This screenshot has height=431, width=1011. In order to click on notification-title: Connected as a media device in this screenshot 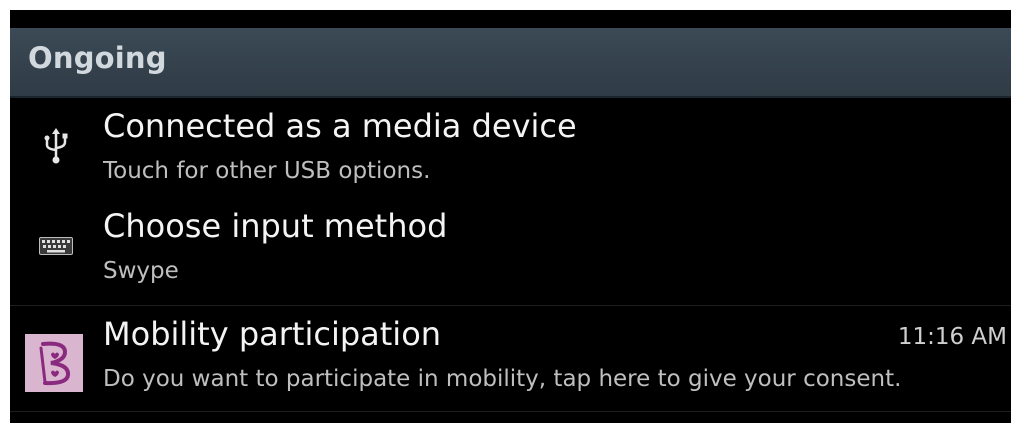, I will do `click(340, 126)`.